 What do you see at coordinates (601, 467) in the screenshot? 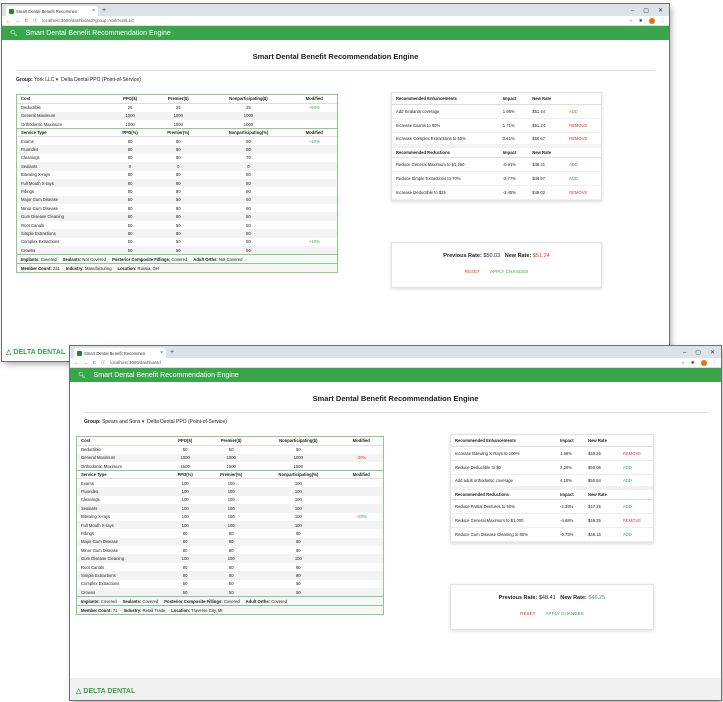
I see `table-cell: $50.06` at bounding box center [601, 467].